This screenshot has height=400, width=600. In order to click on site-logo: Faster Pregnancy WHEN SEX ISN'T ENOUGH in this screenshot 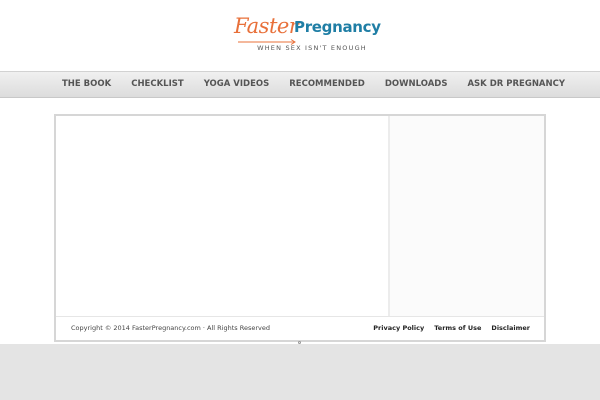, I will do `click(307, 34)`.